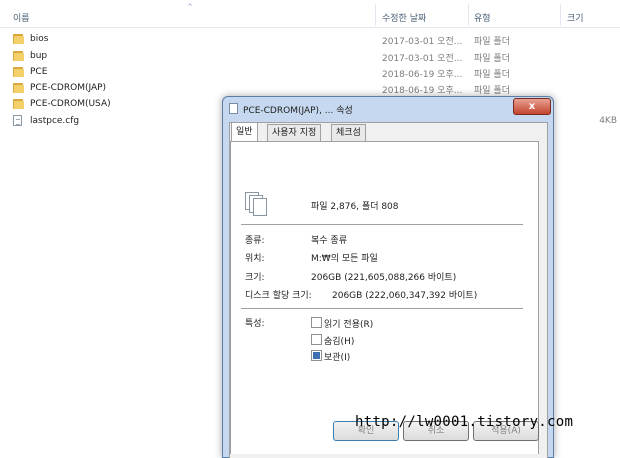 Image resolution: width=620 pixels, height=458 pixels. Describe the element at coordinates (310, 39) in the screenshot. I see `file-row-bios: bios 2017-03-01 오전... 파일 폴더` at that location.